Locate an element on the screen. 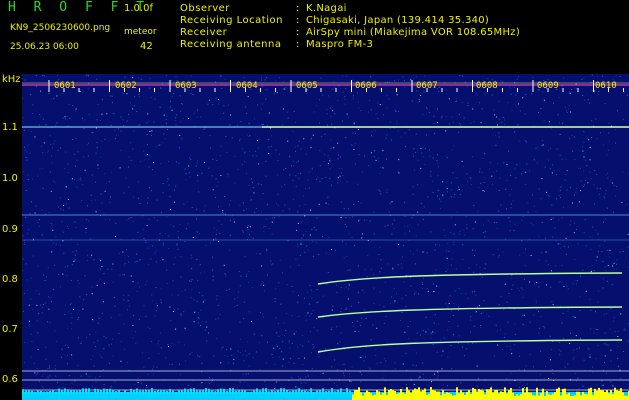  time-label: 0606 is located at coordinates (366, 86).